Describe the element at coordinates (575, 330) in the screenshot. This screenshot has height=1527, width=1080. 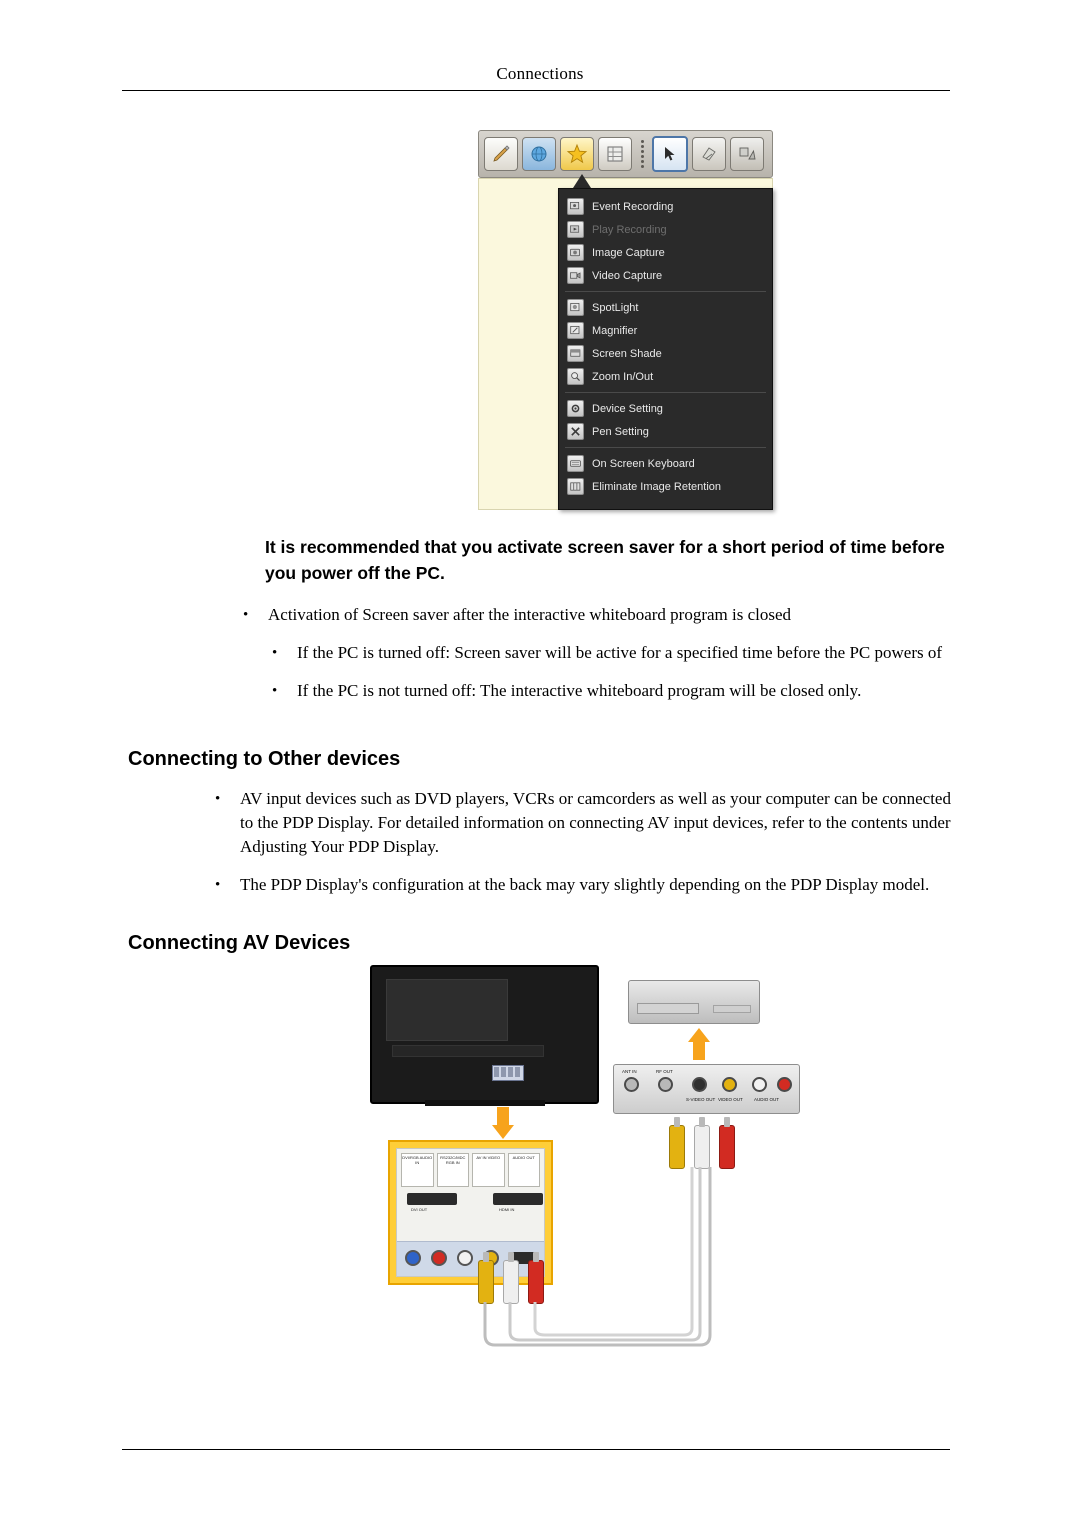
I see `magnifier-icon` at that location.